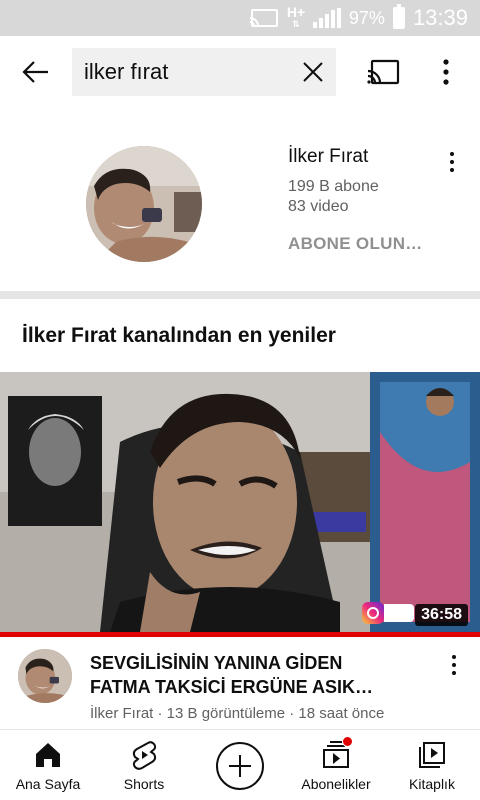  I want to click on nav-shorts: Shorts, so click(144, 765).